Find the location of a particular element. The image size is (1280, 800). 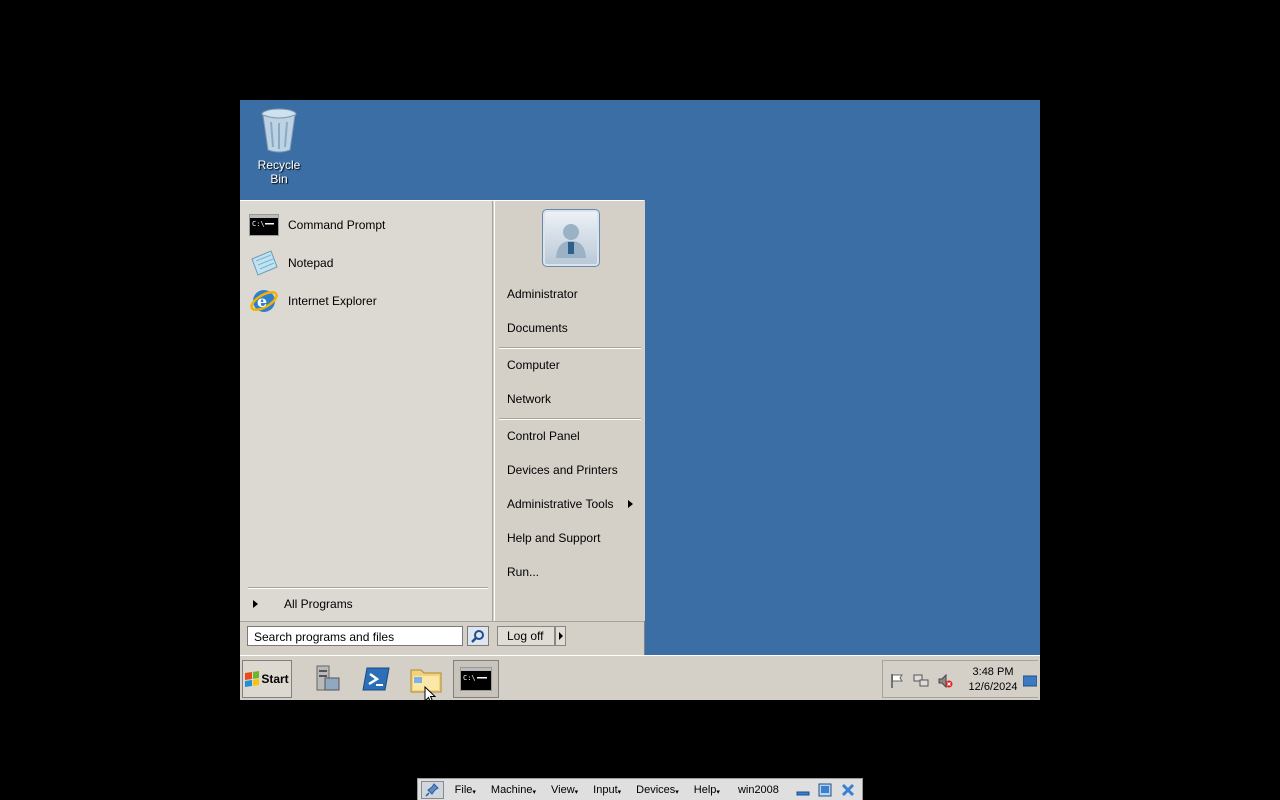

pinned-label: Notepad is located at coordinates (311, 263).